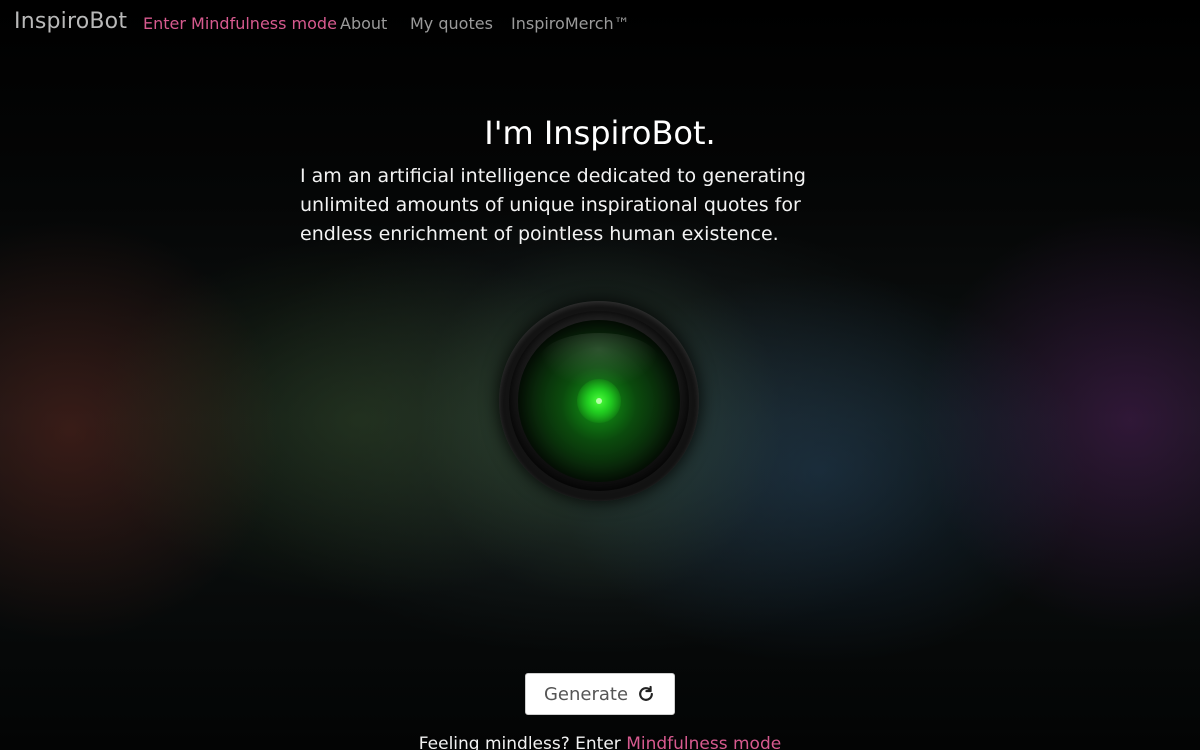  Describe the element at coordinates (240, 23) in the screenshot. I see `nav-link-mindfulness: Enter Mindfulness mode` at that location.